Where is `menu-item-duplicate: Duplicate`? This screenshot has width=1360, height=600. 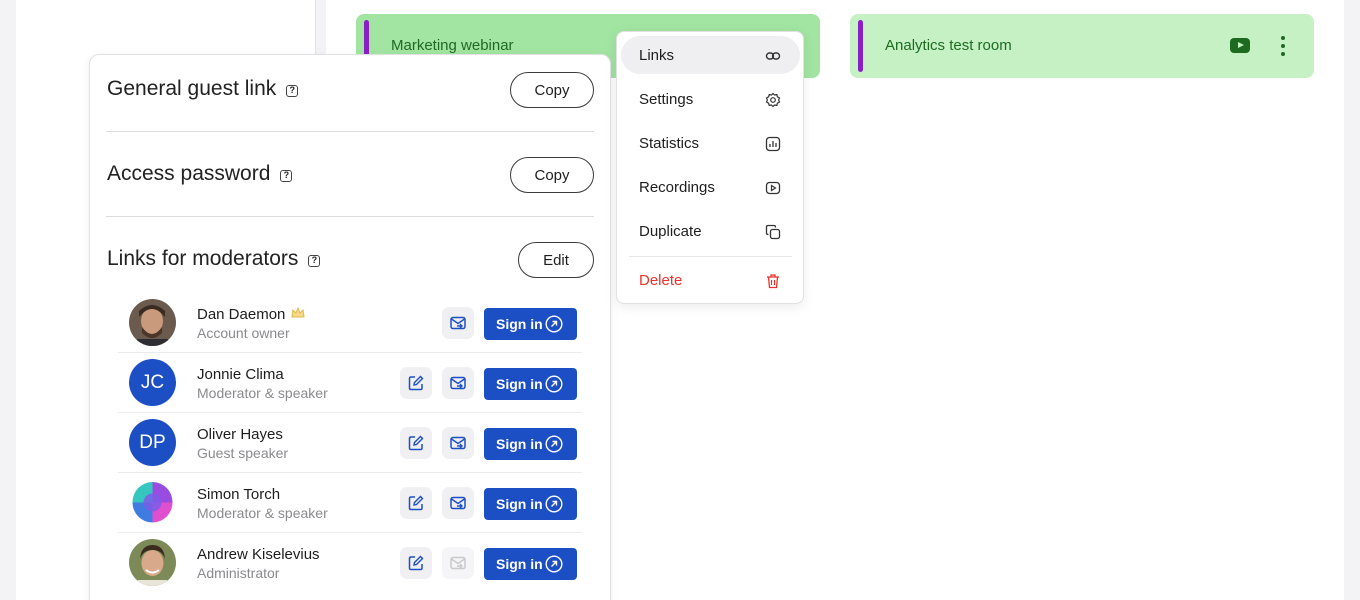 menu-item-duplicate: Duplicate is located at coordinates (710, 231).